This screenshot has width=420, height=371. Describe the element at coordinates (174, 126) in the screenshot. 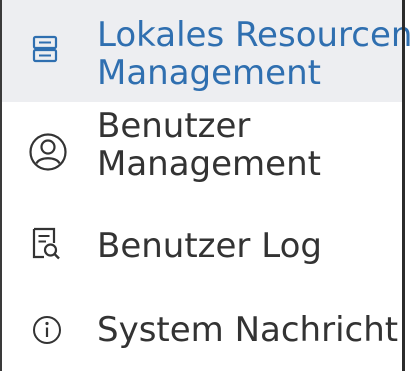

I see `menu-item-label-line1: Benutzer` at that location.